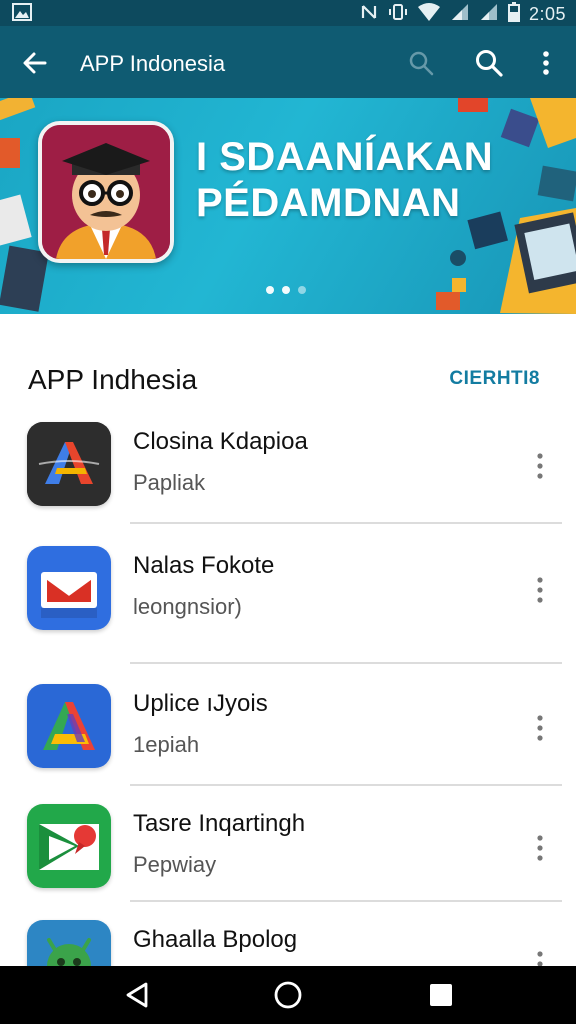  What do you see at coordinates (441, 995) in the screenshot?
I see `recents-square-icon` at bounding box center [441, 995].